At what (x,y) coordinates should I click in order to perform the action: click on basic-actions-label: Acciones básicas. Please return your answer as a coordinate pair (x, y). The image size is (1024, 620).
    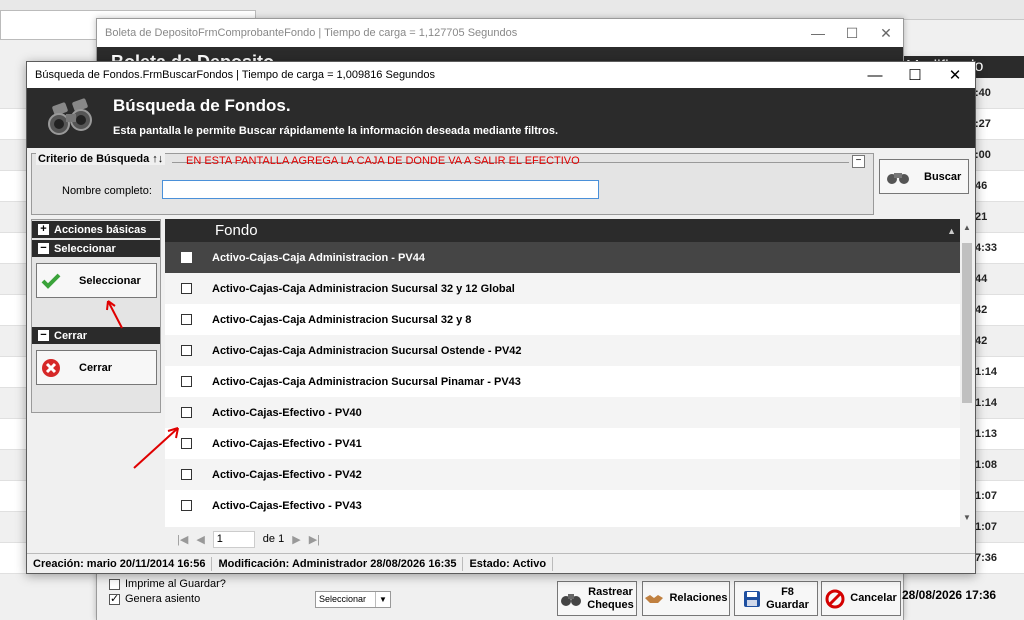
    Looking at the image, I should click on (100, 229).